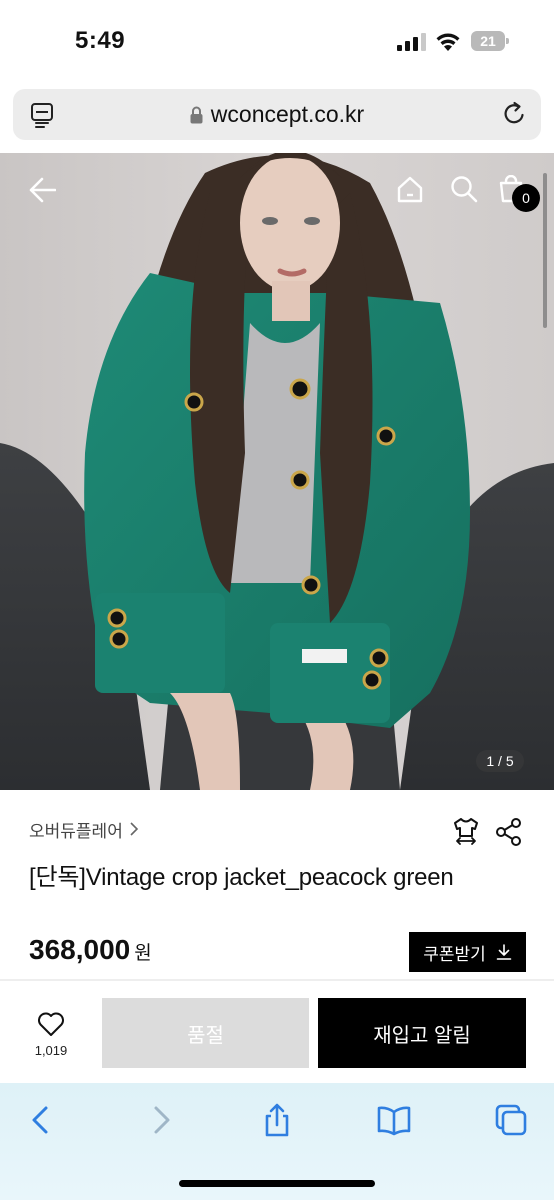  I want to click on product-title: [단독]Vintage crop jacket_peacock green, so click(241, 877).